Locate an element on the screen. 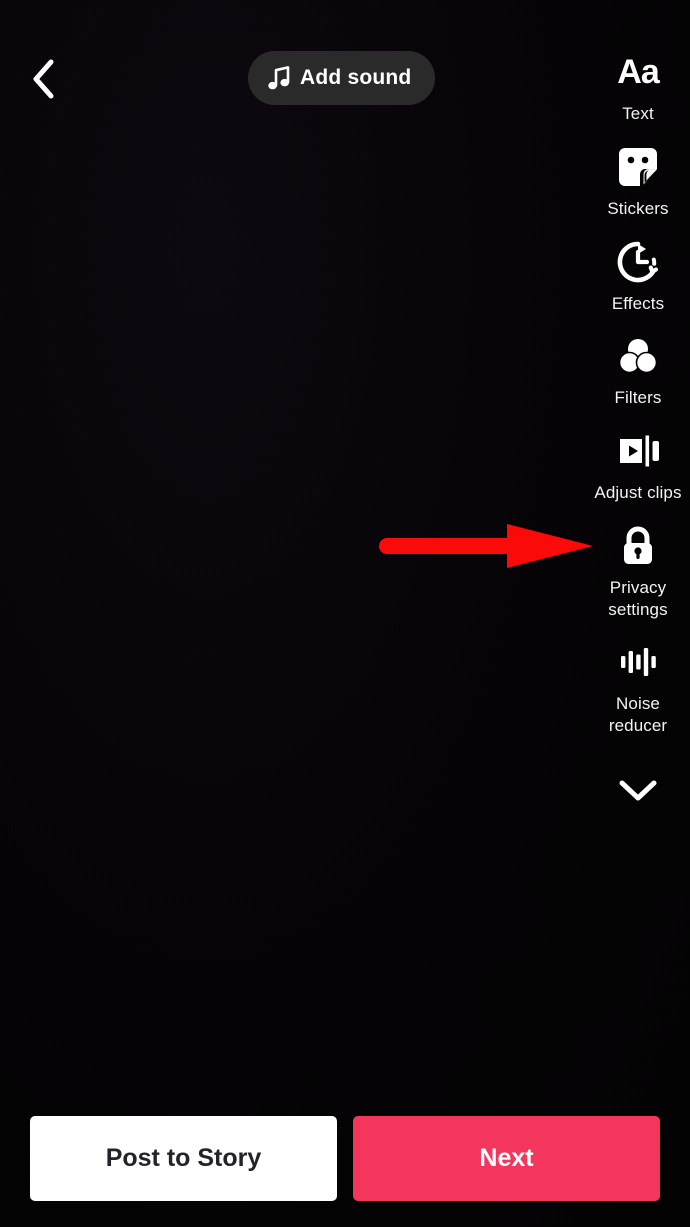 The height and width of the screenshot is (1227, 690). expand-more-button is located at coordinates (638, 791).